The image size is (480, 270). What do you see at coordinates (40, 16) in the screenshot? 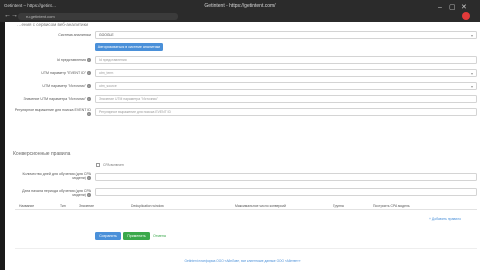
I see `address-bar-text: ru.getintent.com` at bounding box center [40, 16].